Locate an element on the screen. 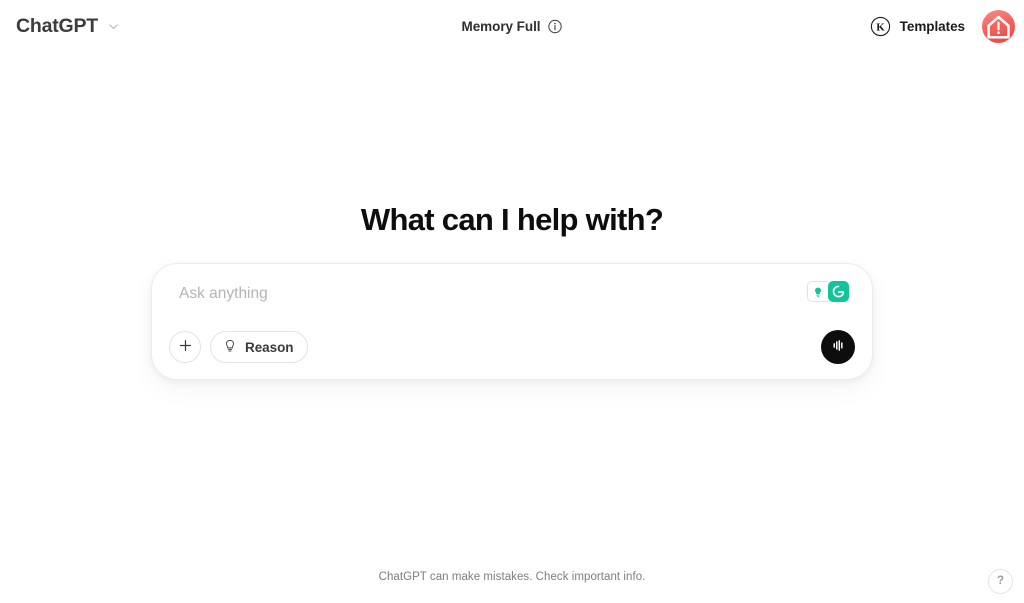  reason-button: Reason is located at coordinates (259, 347).